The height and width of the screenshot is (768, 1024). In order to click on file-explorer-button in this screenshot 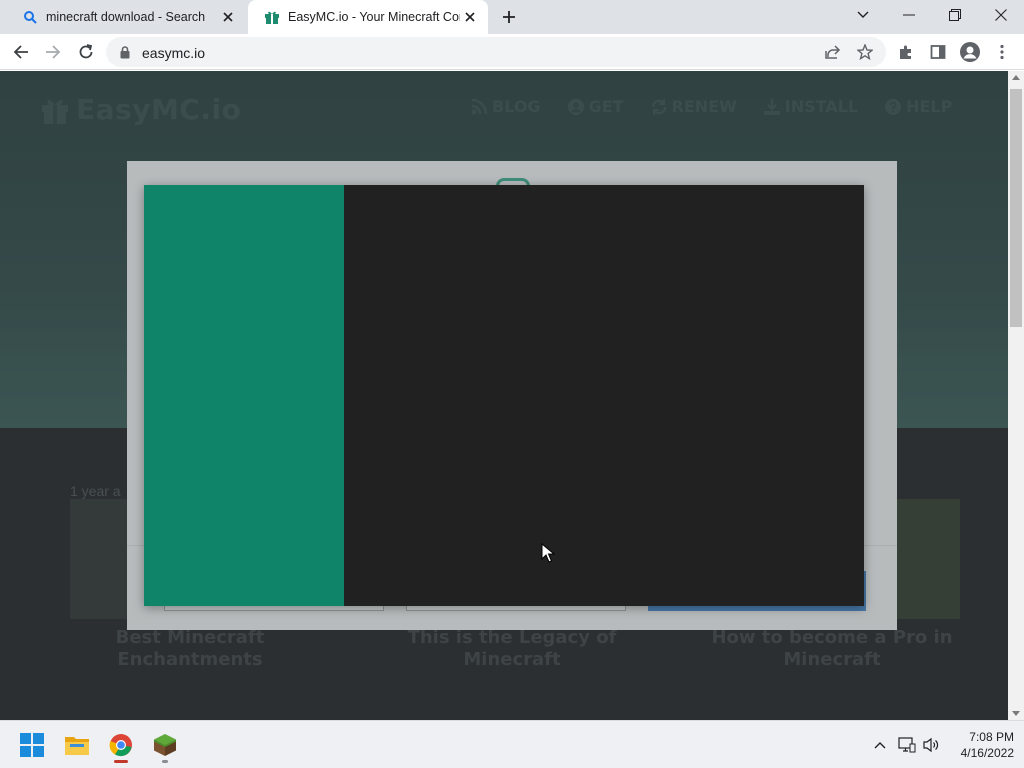, I will do `click(77, 745)`.